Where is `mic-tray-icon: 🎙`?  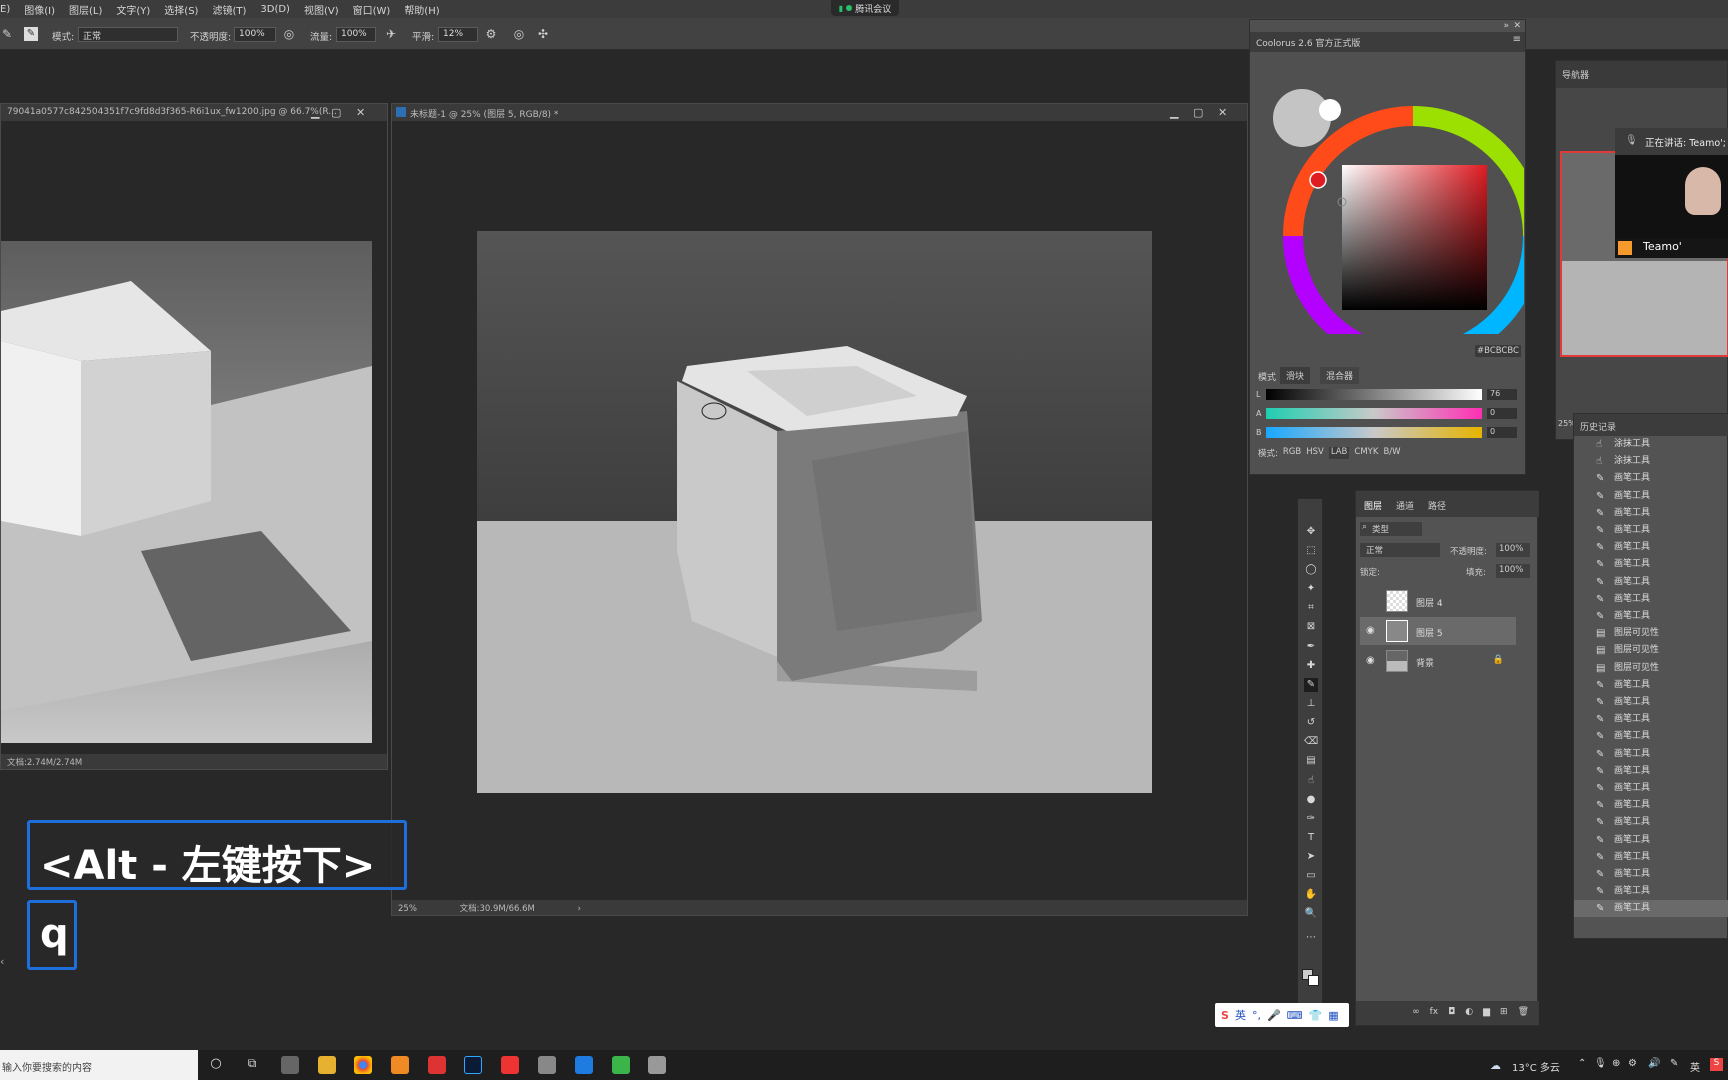 mic-tray-icon: 🎙 is located at coordinates (1600, 1063).